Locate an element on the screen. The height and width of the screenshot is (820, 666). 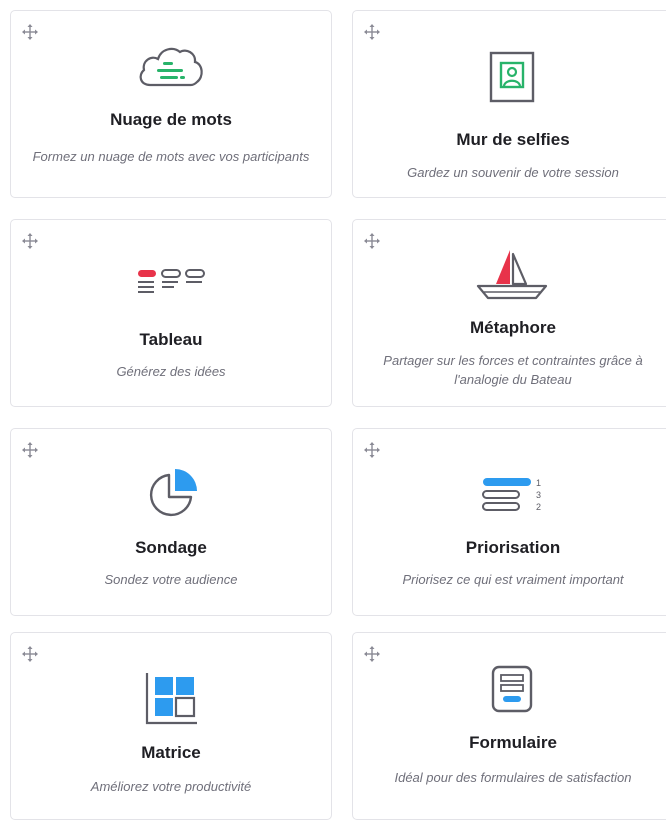
svg-text: 1 is located at coordinates (538, 483).